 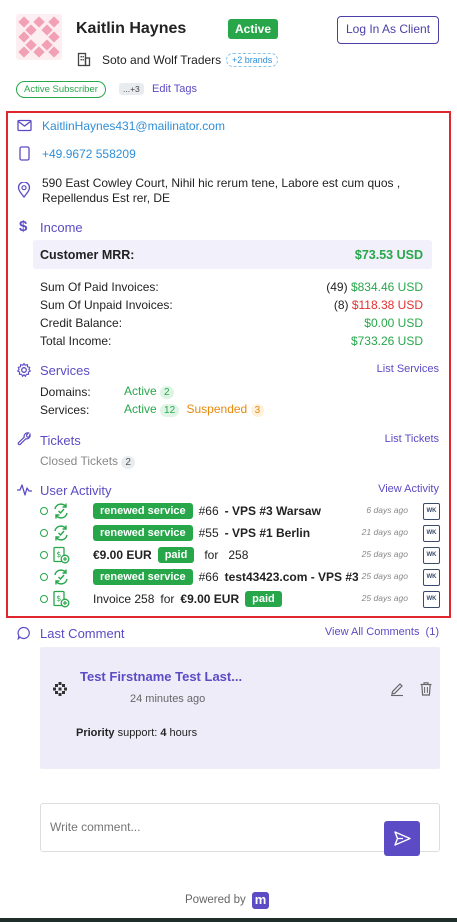 What do you see at coordinates (60, 690) in the screenshot?
I see `comment-author-avatar` at bounding box center [60, 690].